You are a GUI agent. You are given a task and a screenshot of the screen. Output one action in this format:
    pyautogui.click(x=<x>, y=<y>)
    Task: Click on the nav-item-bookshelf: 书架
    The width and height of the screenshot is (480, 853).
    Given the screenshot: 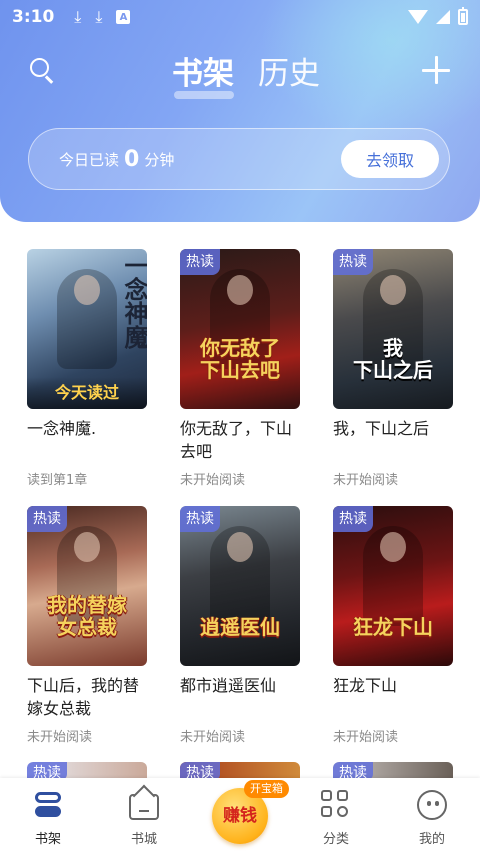 What is the action you would take?
    pyautogui.click(x=48, y=815)
    